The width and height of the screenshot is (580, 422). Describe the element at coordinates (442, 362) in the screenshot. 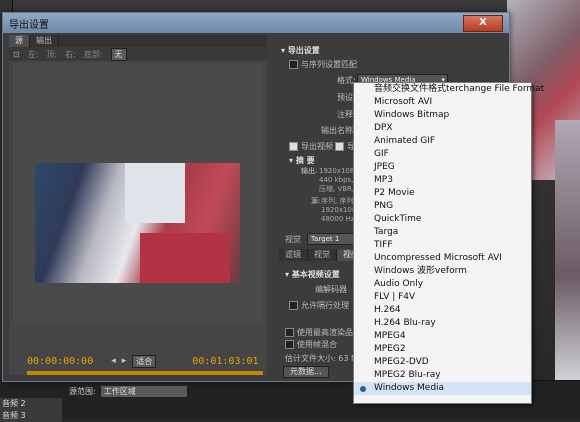

I see `menu-item-mpeg2-dvd: MPEG2-DVD` at that location.